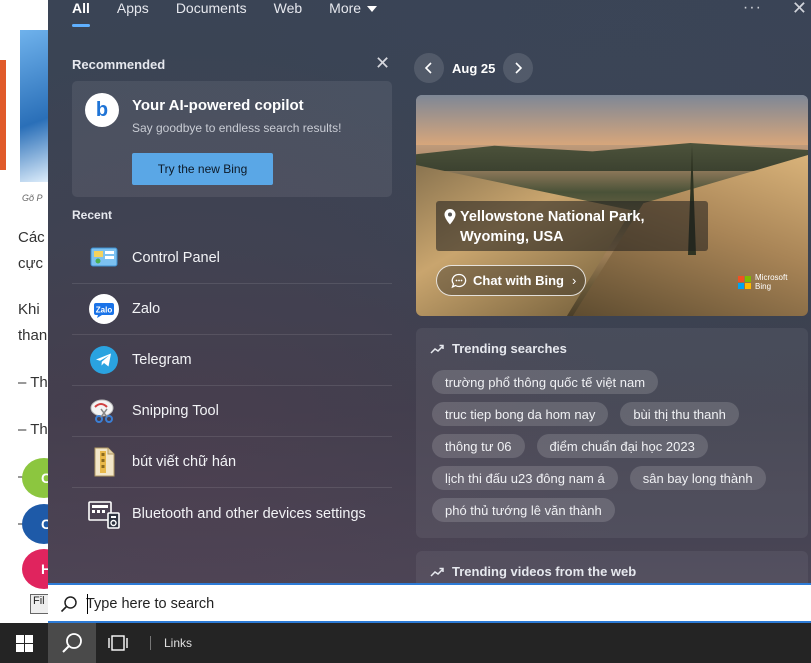  Describe the element at coordinates (679, 414) in the screenshot. I see `trending-chip: bùi thị thu thanh` at that location.